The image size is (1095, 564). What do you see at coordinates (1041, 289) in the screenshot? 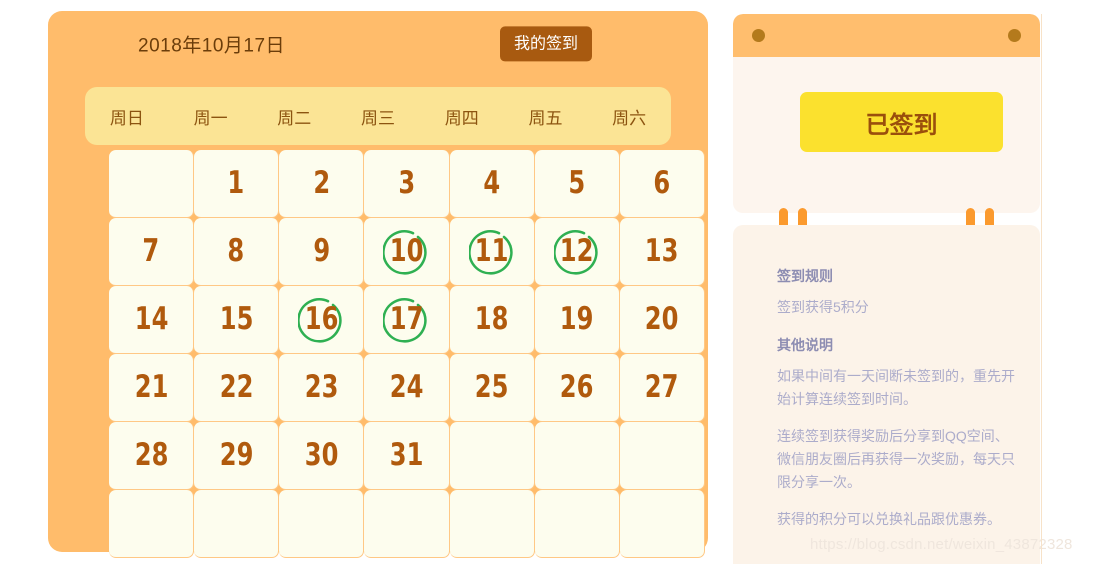
I see `panel-divider` at bounding box center [1041, 289].